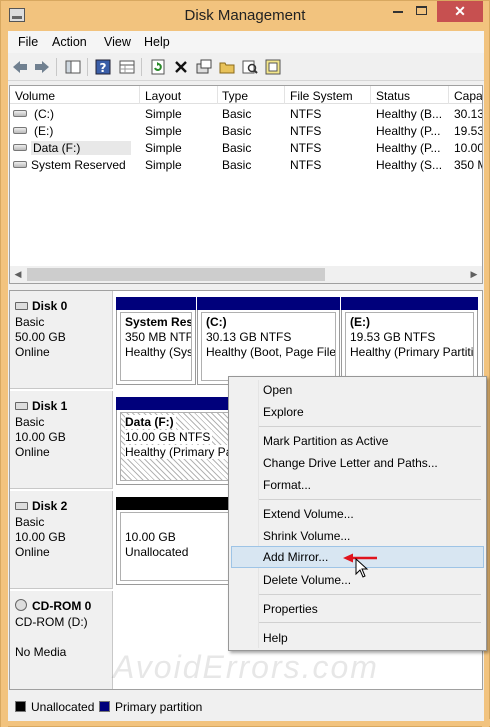  What do you see at coordinates (271, 352) in the screenshot?
I see `partition-status: Healthy (Boot, Page File,` at bounding box center [271, 352].